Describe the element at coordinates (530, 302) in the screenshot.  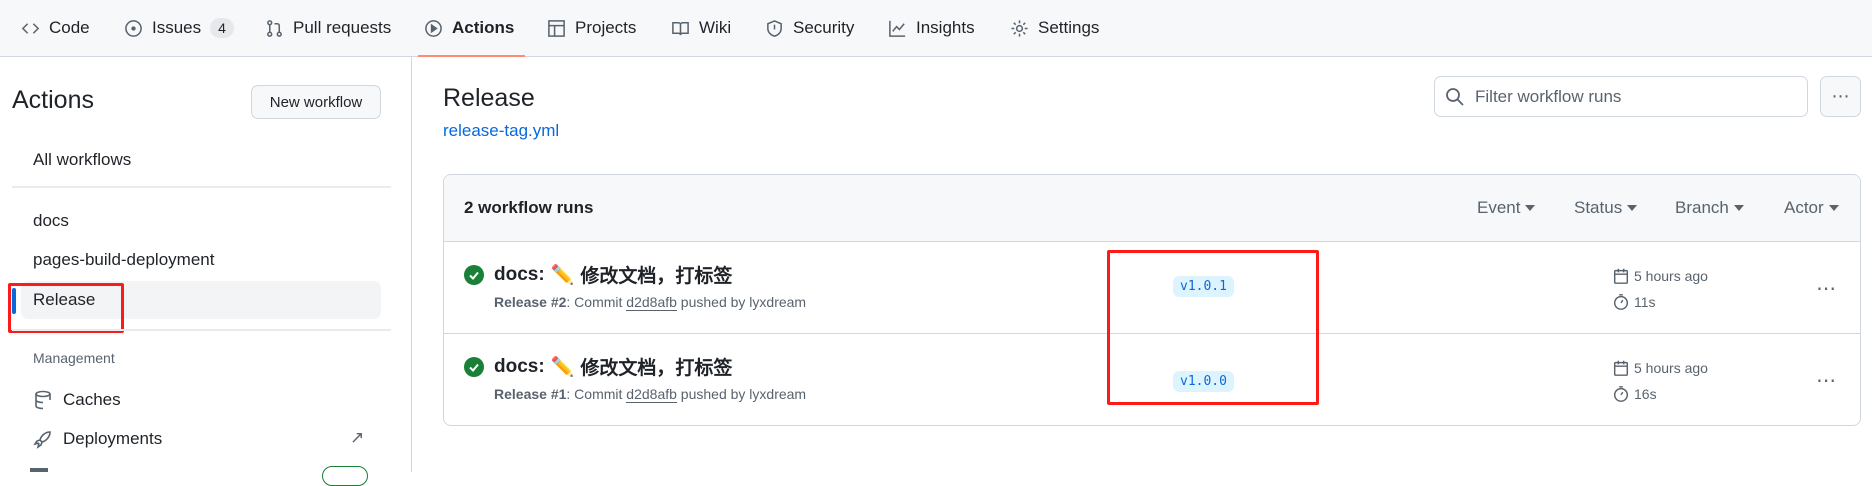
I see `run-workflow: Release #2` at that location.